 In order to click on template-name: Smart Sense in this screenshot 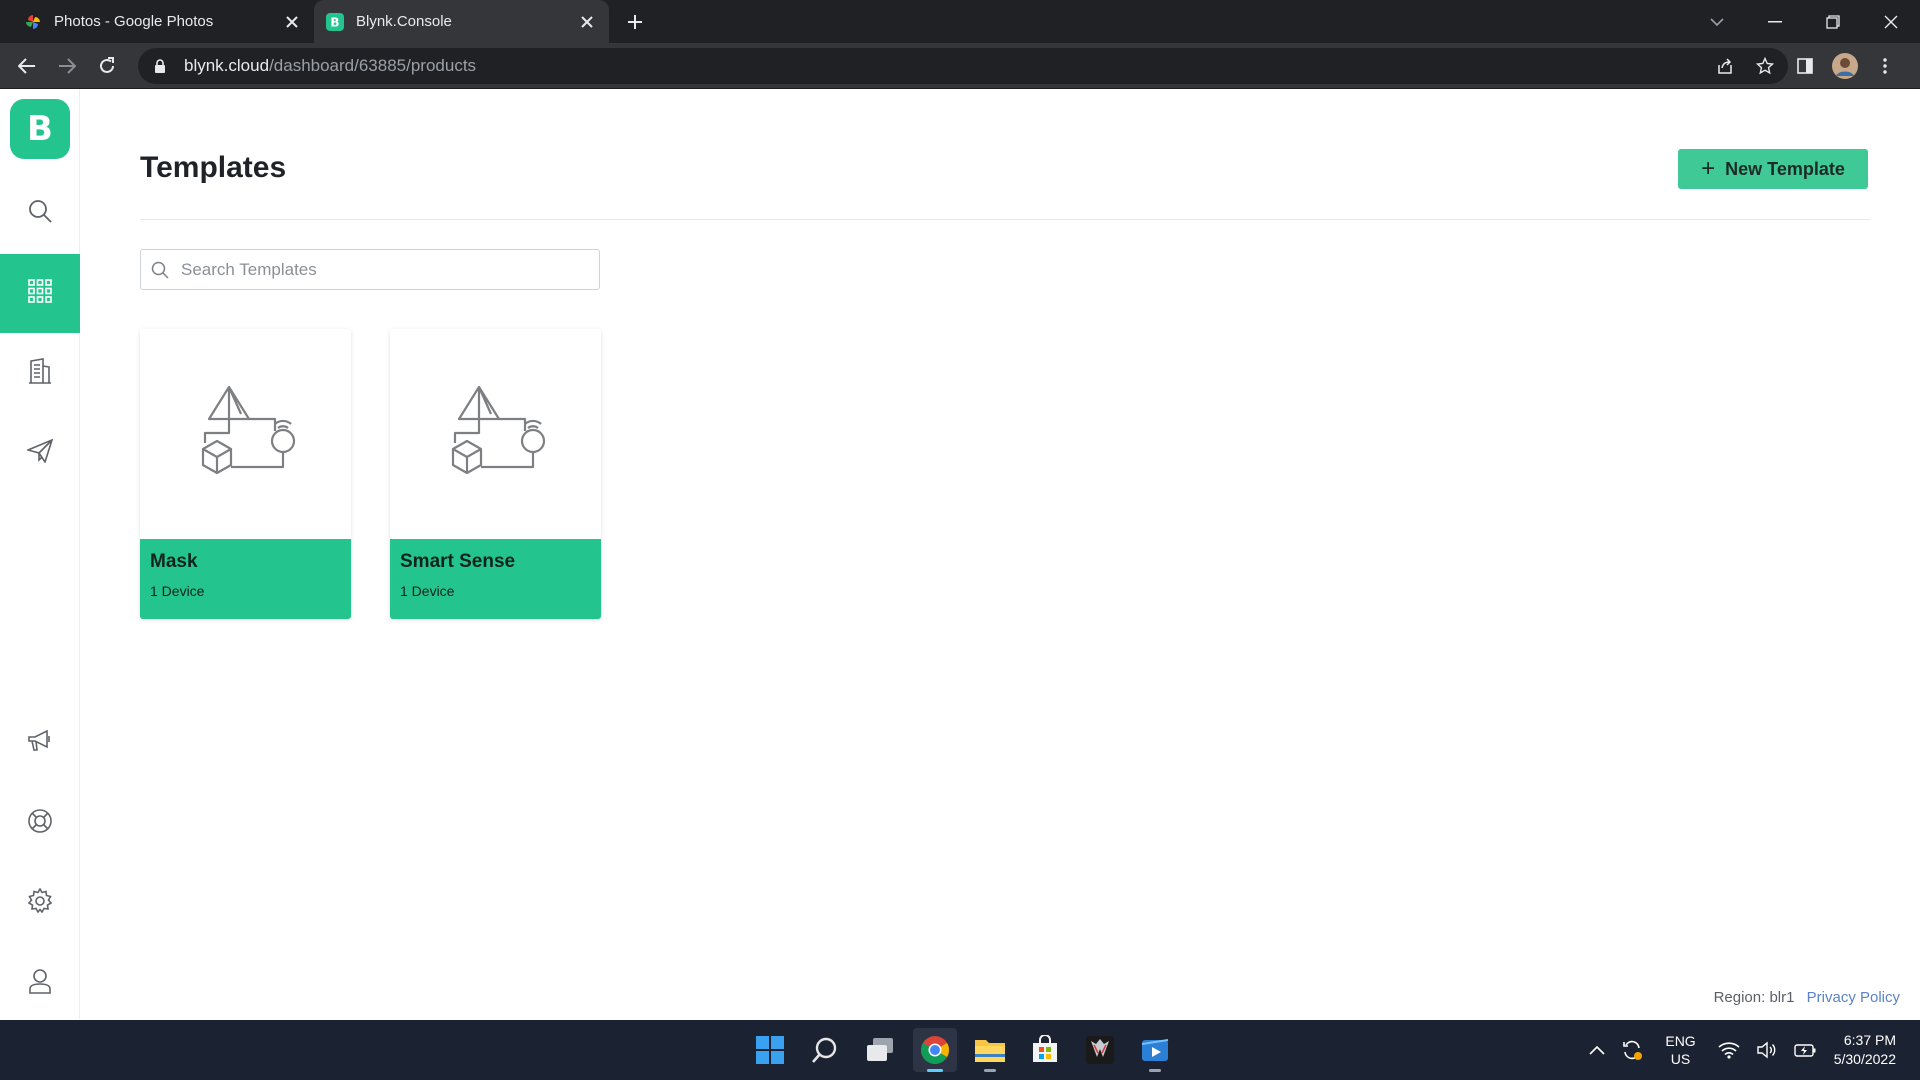, I will do `click(458, 561)`.